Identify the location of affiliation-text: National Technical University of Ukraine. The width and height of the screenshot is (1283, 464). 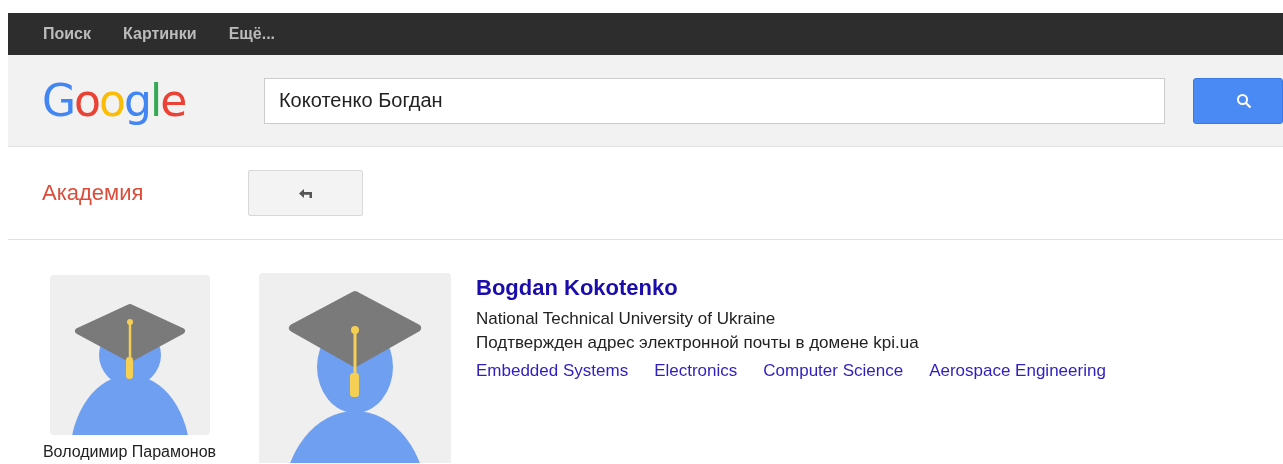
(626, 319).